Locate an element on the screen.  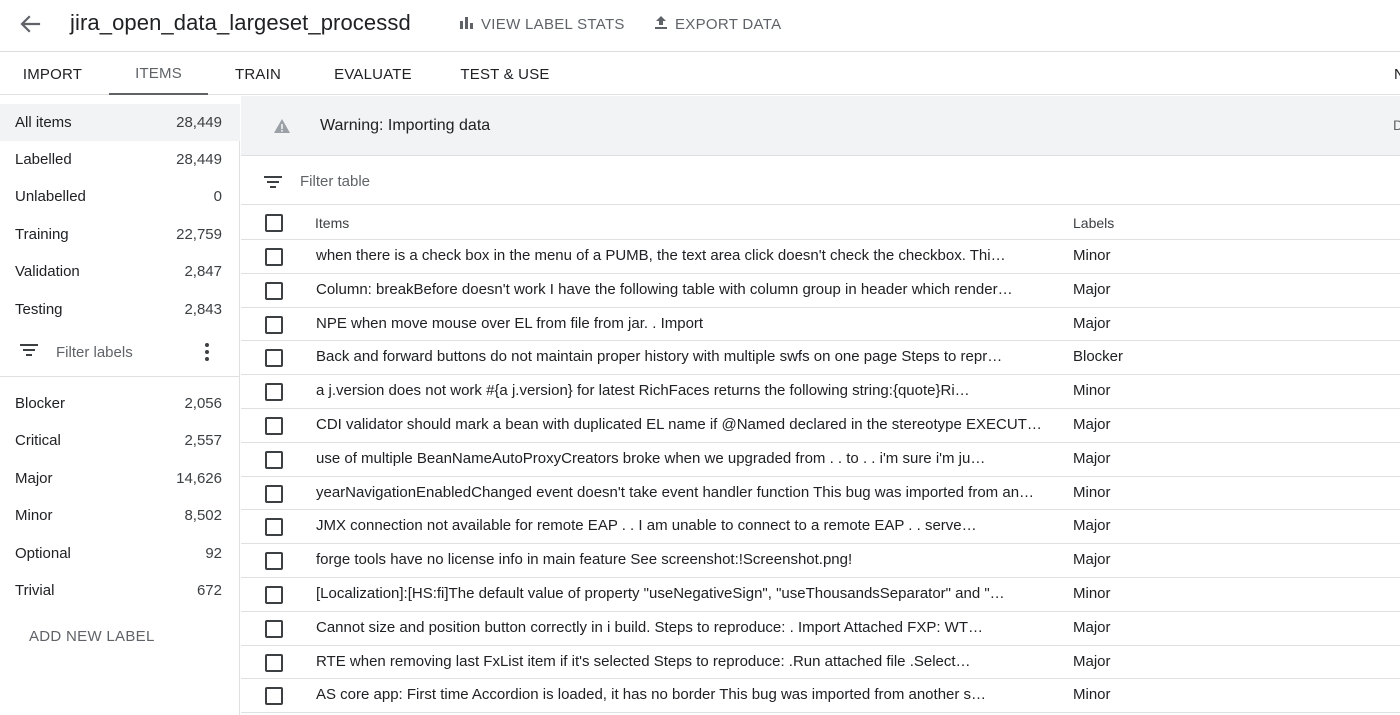
sidebar-item-unlabelled: Unlabelled 0 is located at coordinates (120, 196).